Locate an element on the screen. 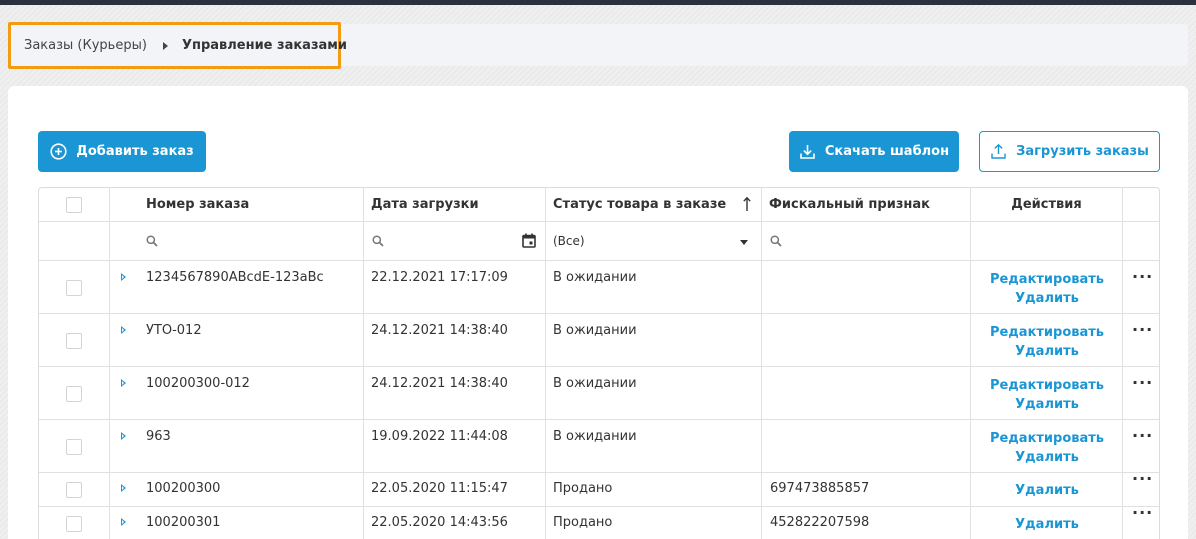 The height and width of the screenshot is (539, 1196). download-template-button: Скачать шаблон is located at coordinates (874, 151).